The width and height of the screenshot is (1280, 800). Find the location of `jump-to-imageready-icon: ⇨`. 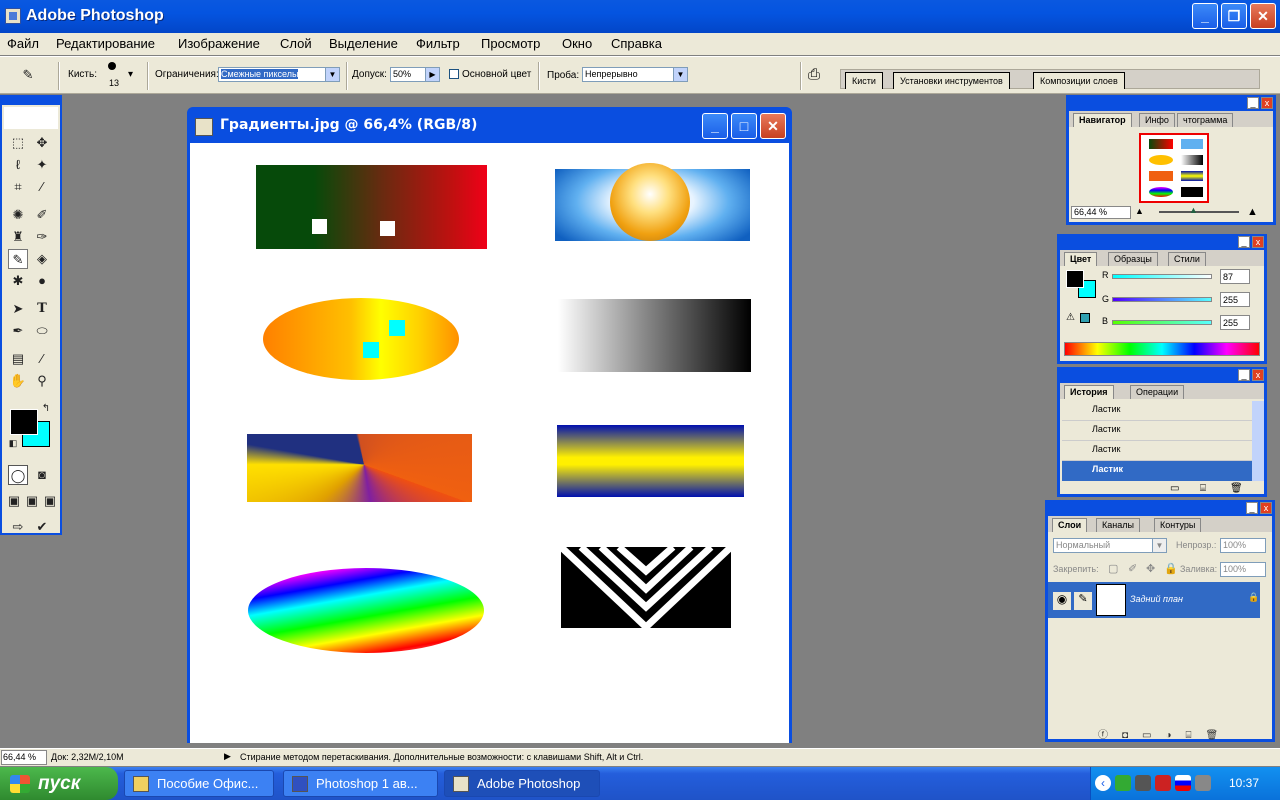

jump-to-imageready-icon: ⇨ is located at coordinates (18, 527).